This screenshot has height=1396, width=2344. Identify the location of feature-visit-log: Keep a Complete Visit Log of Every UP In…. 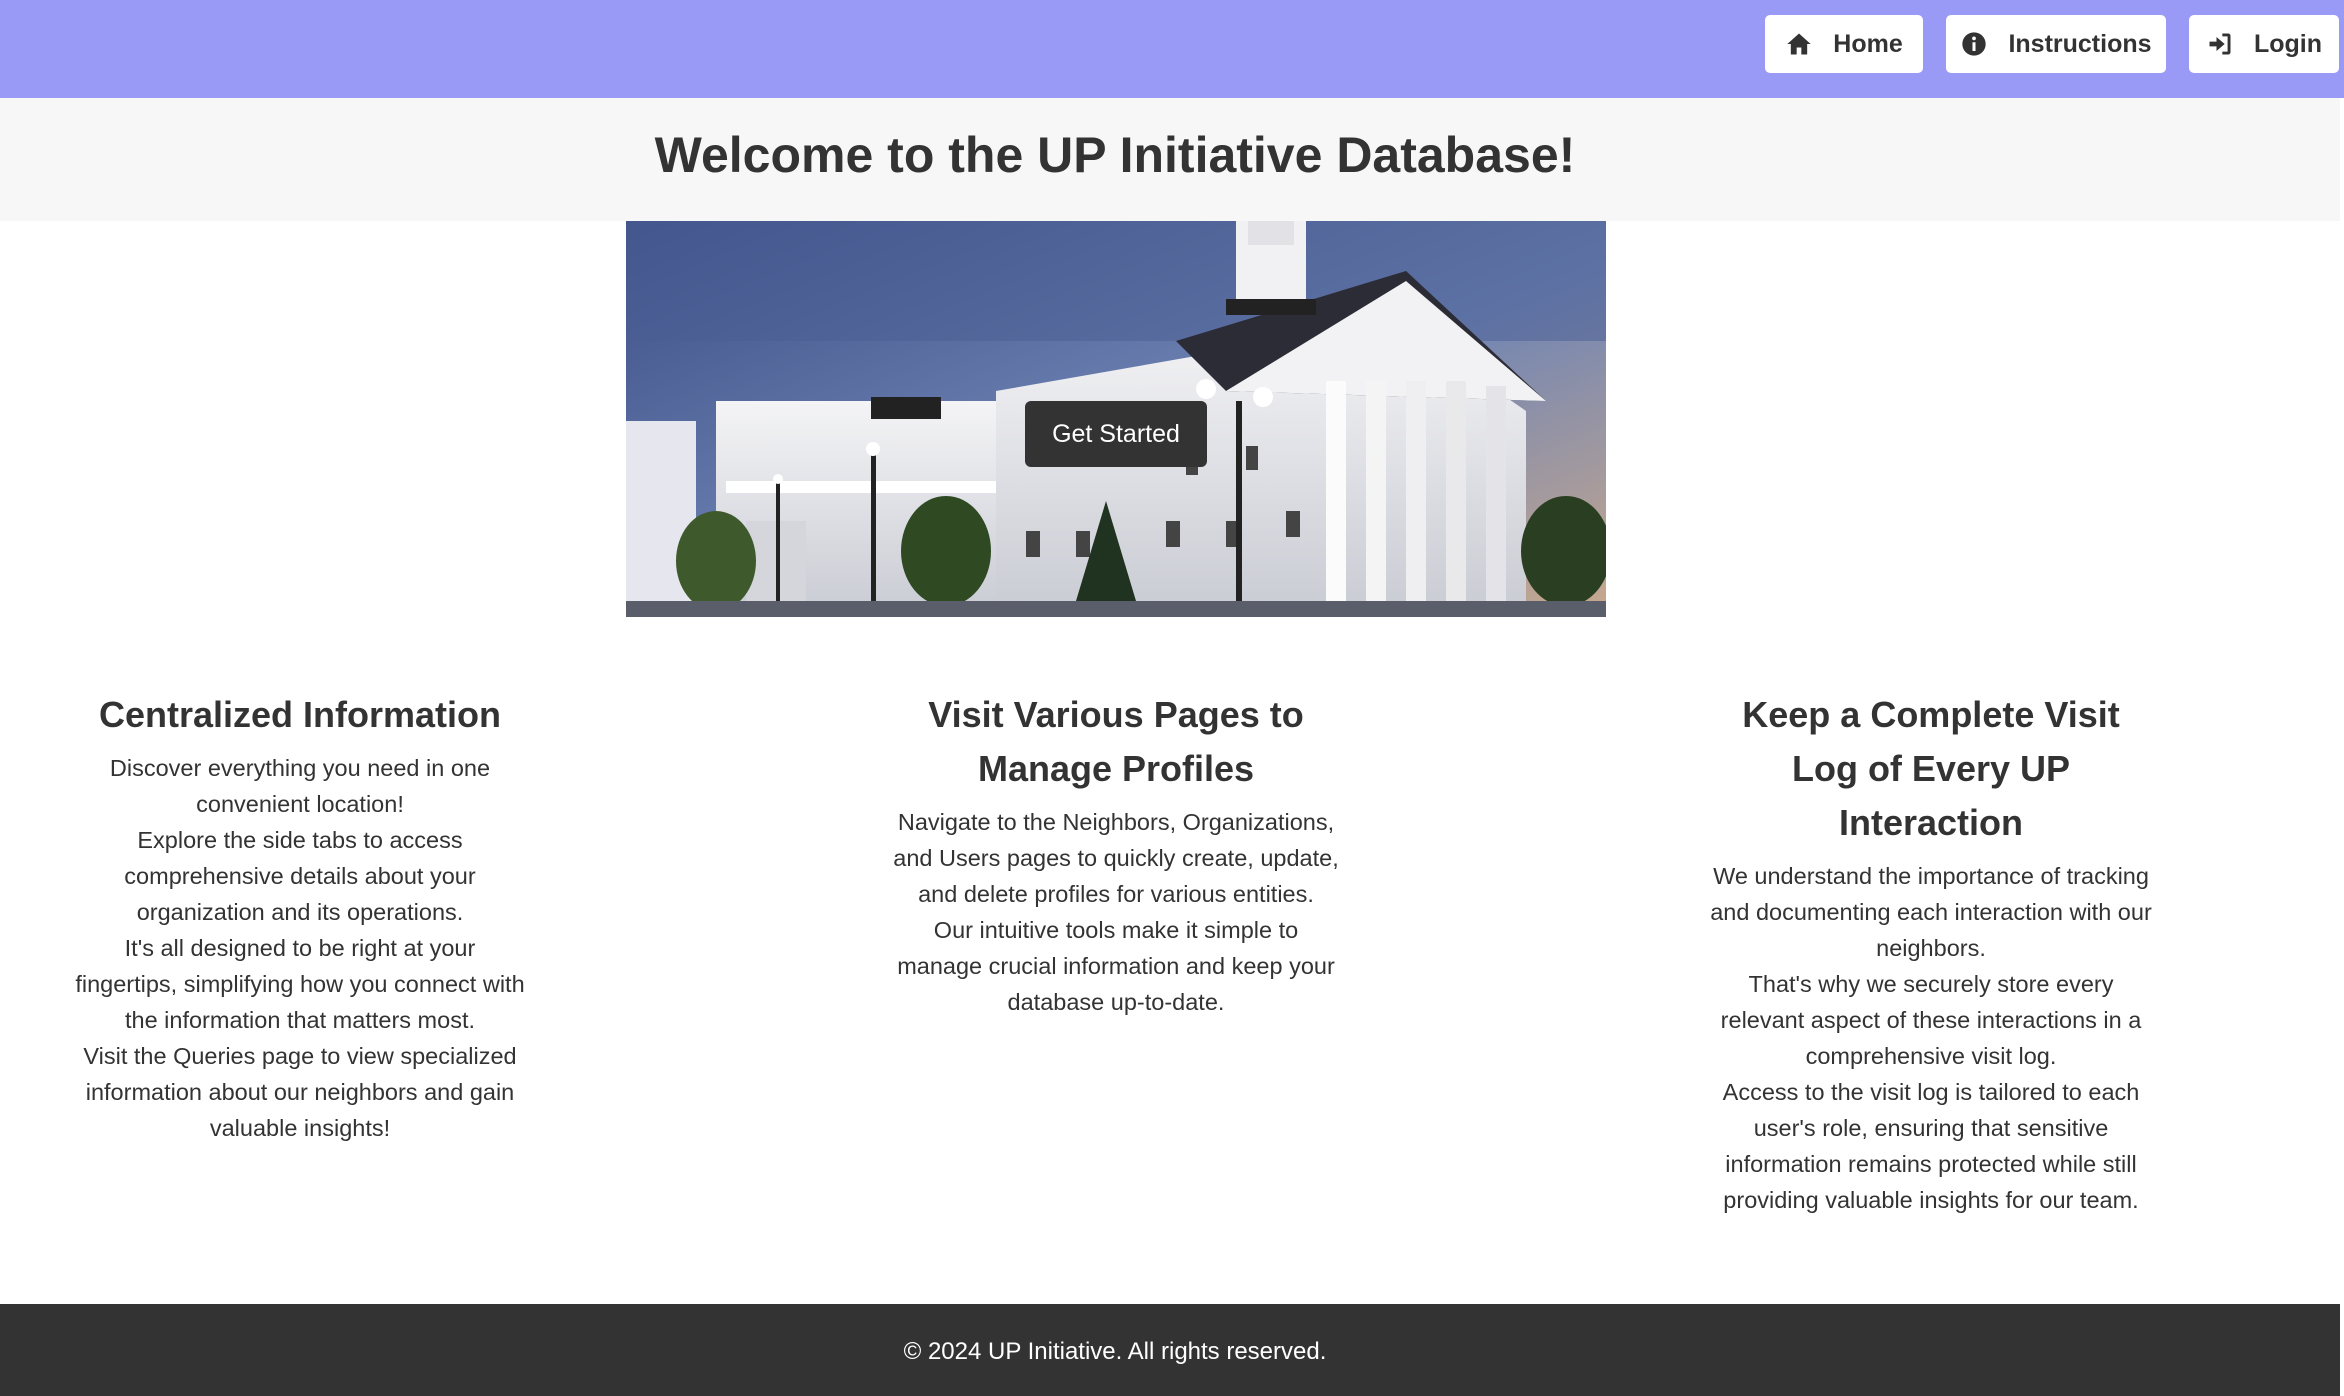
(1931, 953).